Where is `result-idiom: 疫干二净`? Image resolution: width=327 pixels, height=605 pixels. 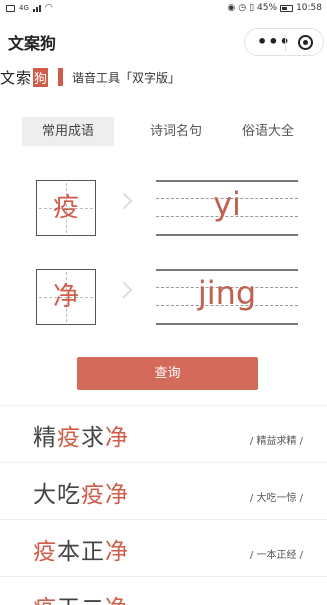
result-idiom: 疫干二净 is located at coordinates (81, 597).